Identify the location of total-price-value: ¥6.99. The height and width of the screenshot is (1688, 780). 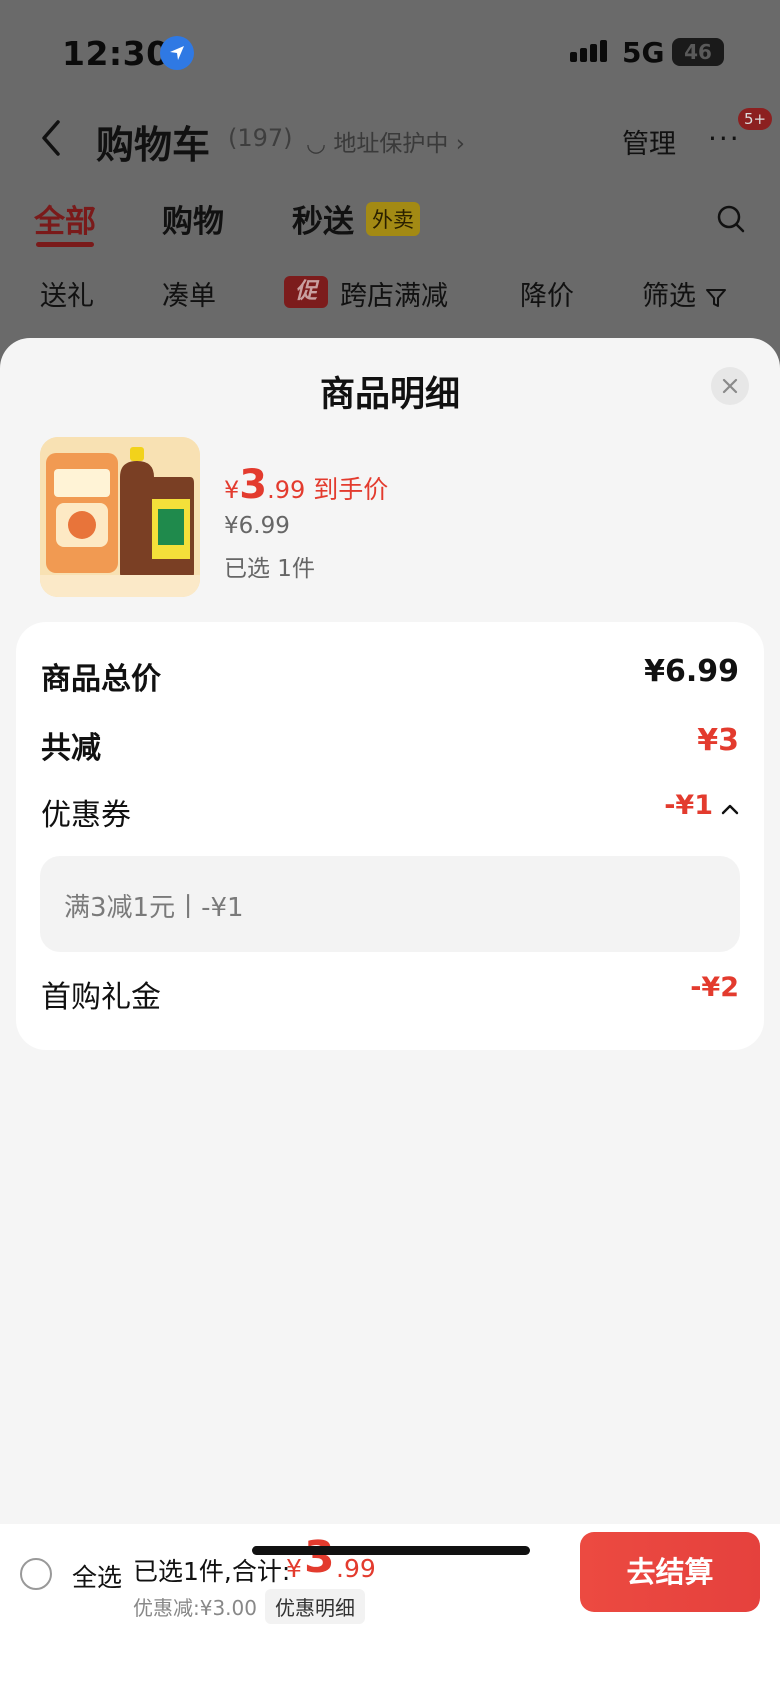
(691, 671).